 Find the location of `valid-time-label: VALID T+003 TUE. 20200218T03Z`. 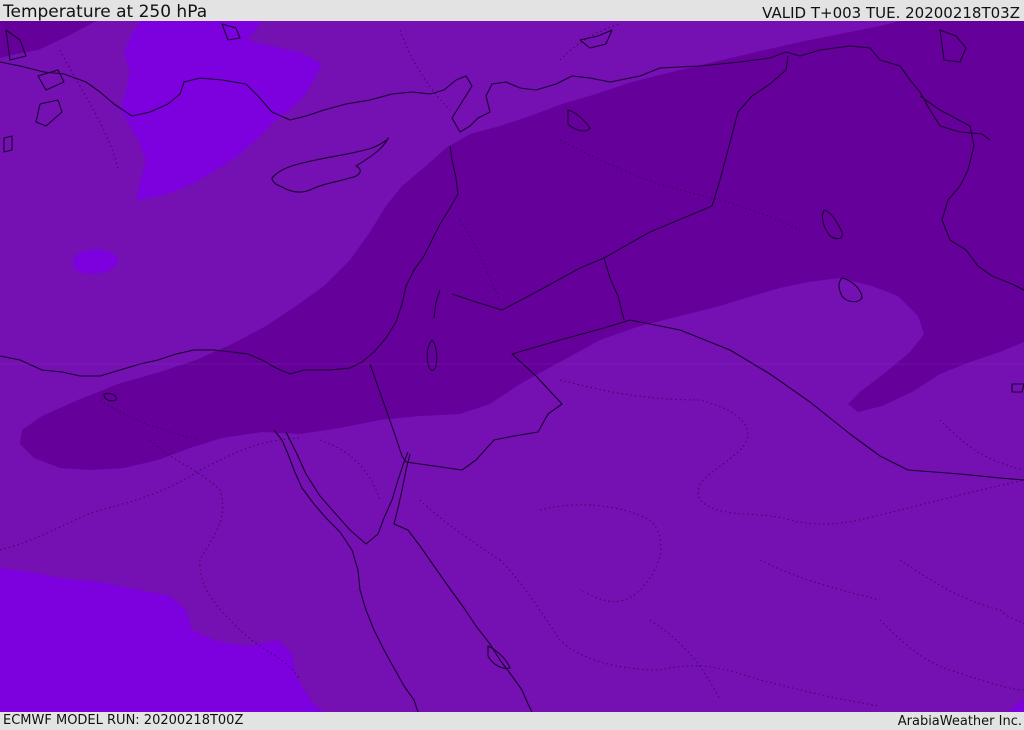

valid-time-label: VALID T+003 TUE. 20200218T03Z is located at coordinates (891, 13).